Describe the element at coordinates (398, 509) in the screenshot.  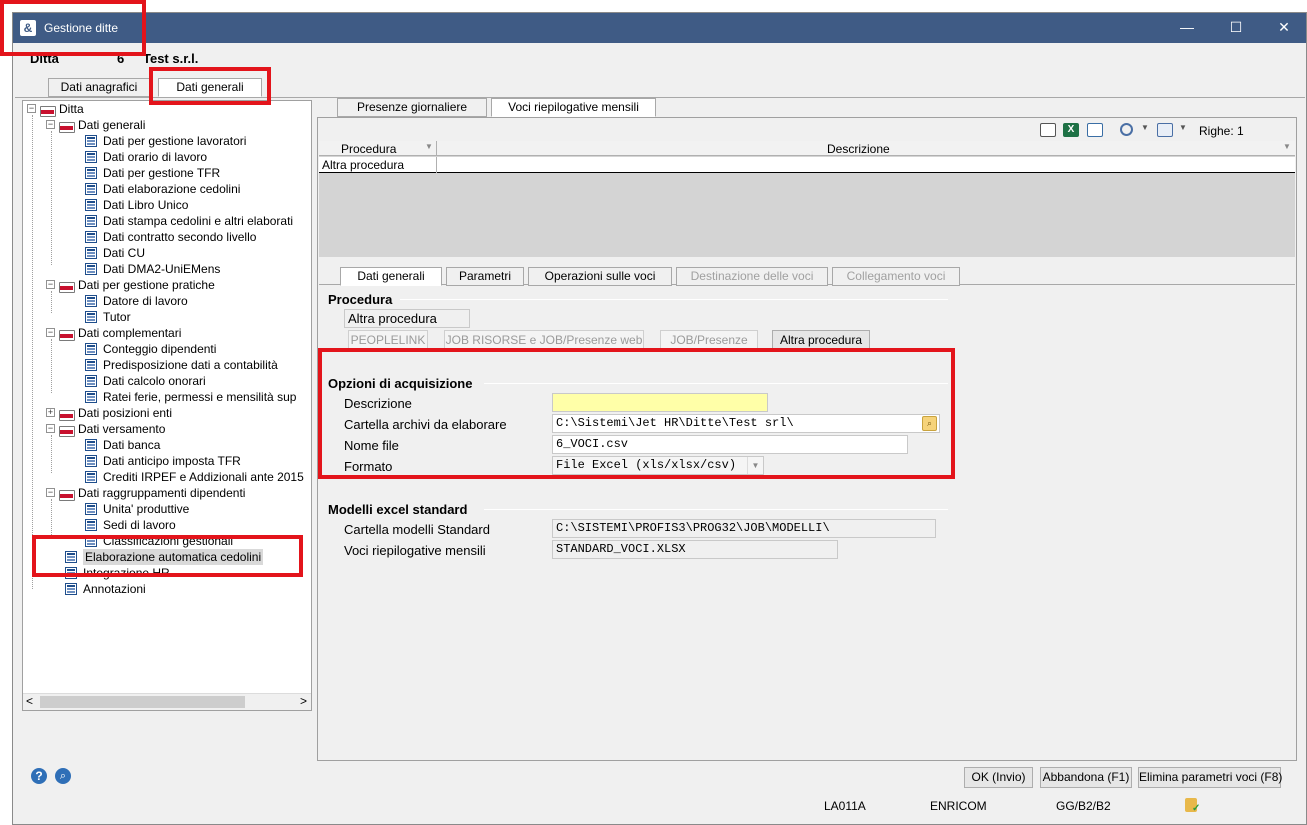
I see `modelli-section-title: Modelli excel standard` at that location.